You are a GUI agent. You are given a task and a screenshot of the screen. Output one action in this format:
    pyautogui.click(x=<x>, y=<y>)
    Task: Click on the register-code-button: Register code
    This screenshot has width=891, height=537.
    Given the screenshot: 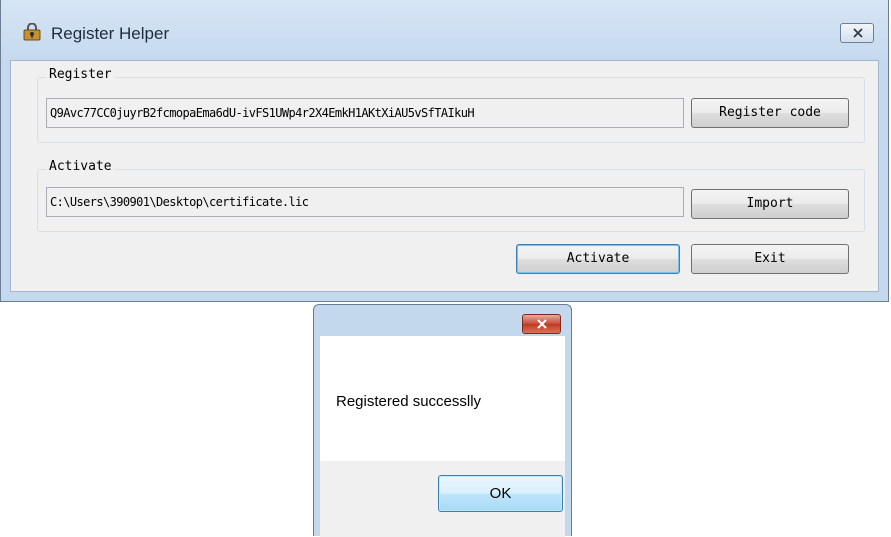 What is the action you would take?
    pyautogui.click(x=770, y=113)
    